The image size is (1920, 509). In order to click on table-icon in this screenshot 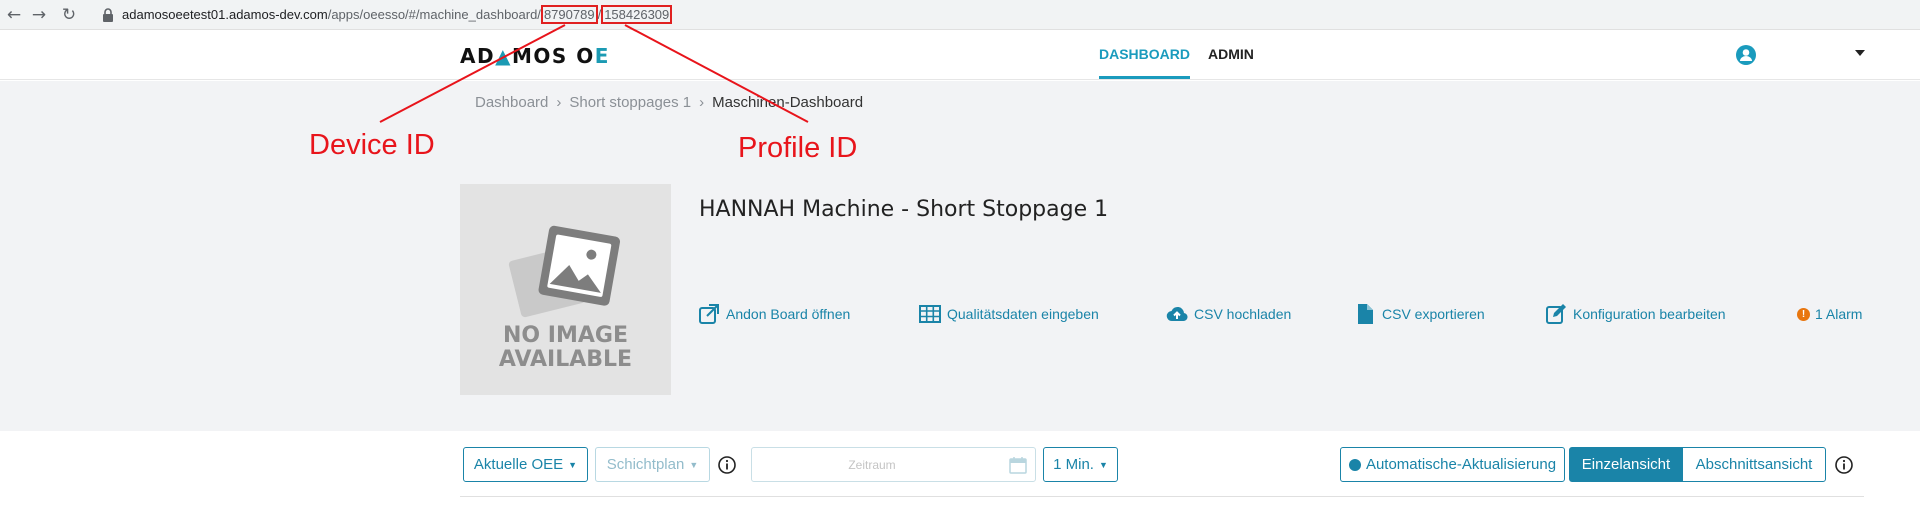, I will do `click(930, 314)`.